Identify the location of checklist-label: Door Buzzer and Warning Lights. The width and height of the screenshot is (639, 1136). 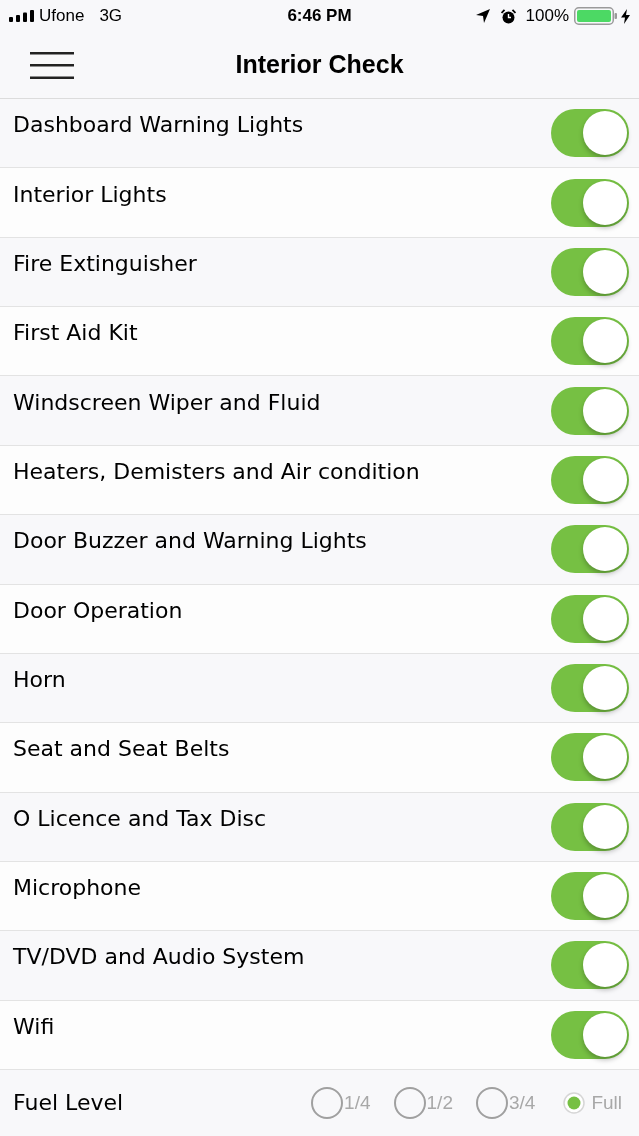
(190, 541).